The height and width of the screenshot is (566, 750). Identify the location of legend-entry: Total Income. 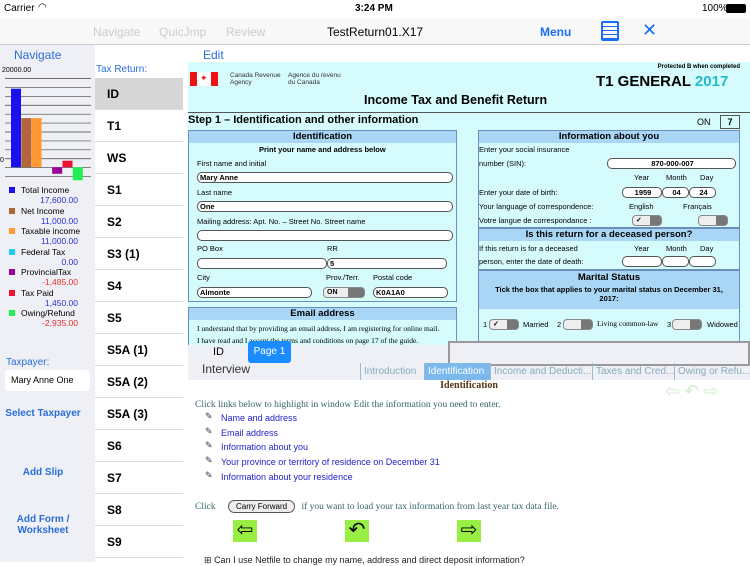
(39, 190).